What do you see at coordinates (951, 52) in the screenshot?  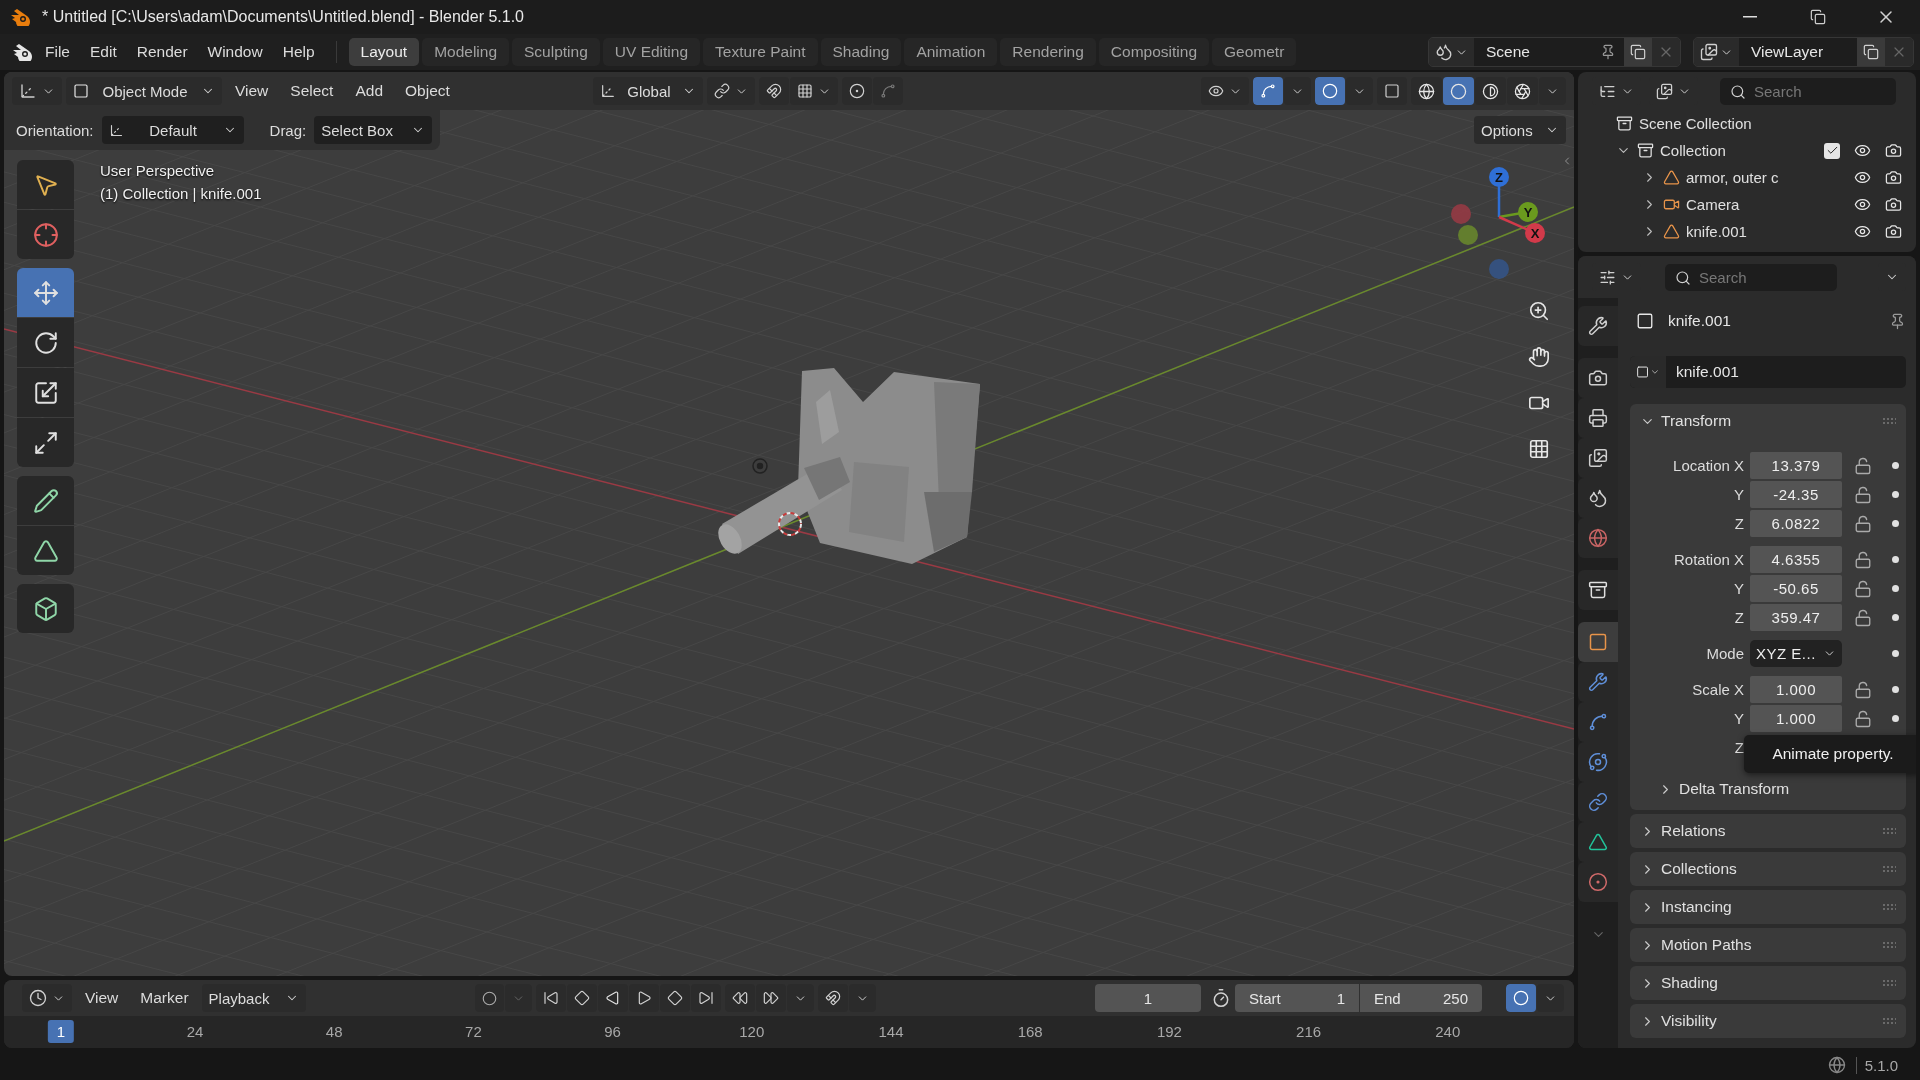 I see `workspace-tab: Animation` at bounding box center [951, 52].